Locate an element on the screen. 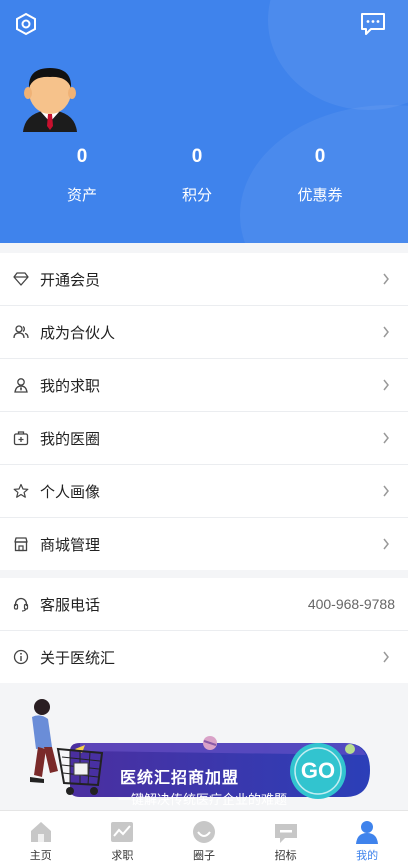 The width and height of the screenshot is (408, 866). businessman-avatar is located at coordinates (50, 97).